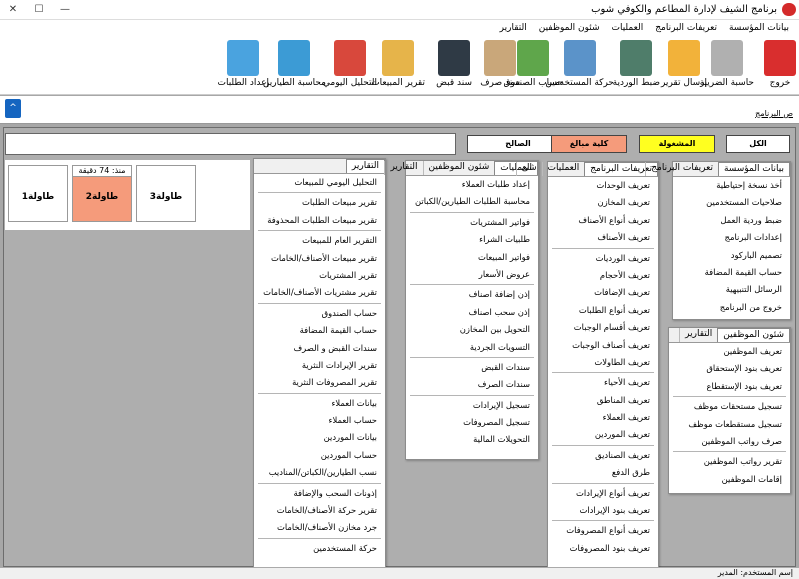 The width and height of the screenshot is (799, 579). I want to click on menu-company: بيانات المؤسسة, so click(759, 28).